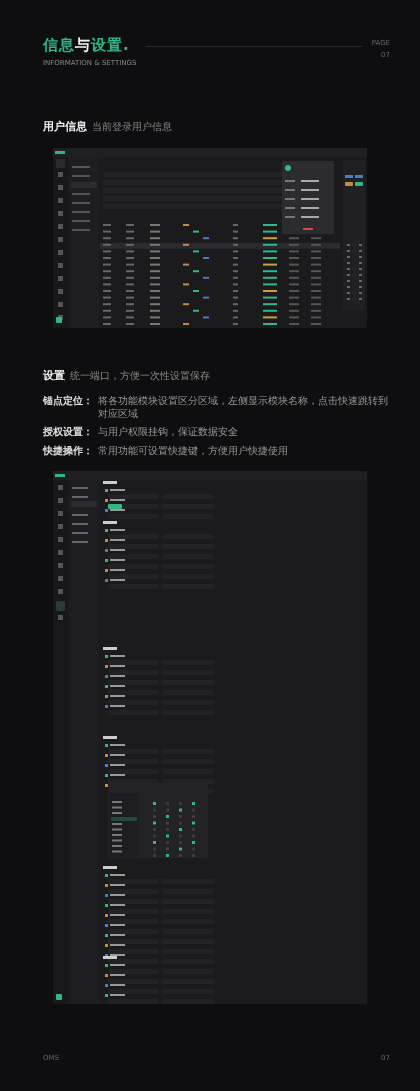 Image resolution: width=420 pixels, height=1091 pixels. What do you see at coordinates (193, 450) in the screenshot?
I see `note-text: 常用功能可设置快捷键，方便用户快捷使用` at bounding box center [193, 450].